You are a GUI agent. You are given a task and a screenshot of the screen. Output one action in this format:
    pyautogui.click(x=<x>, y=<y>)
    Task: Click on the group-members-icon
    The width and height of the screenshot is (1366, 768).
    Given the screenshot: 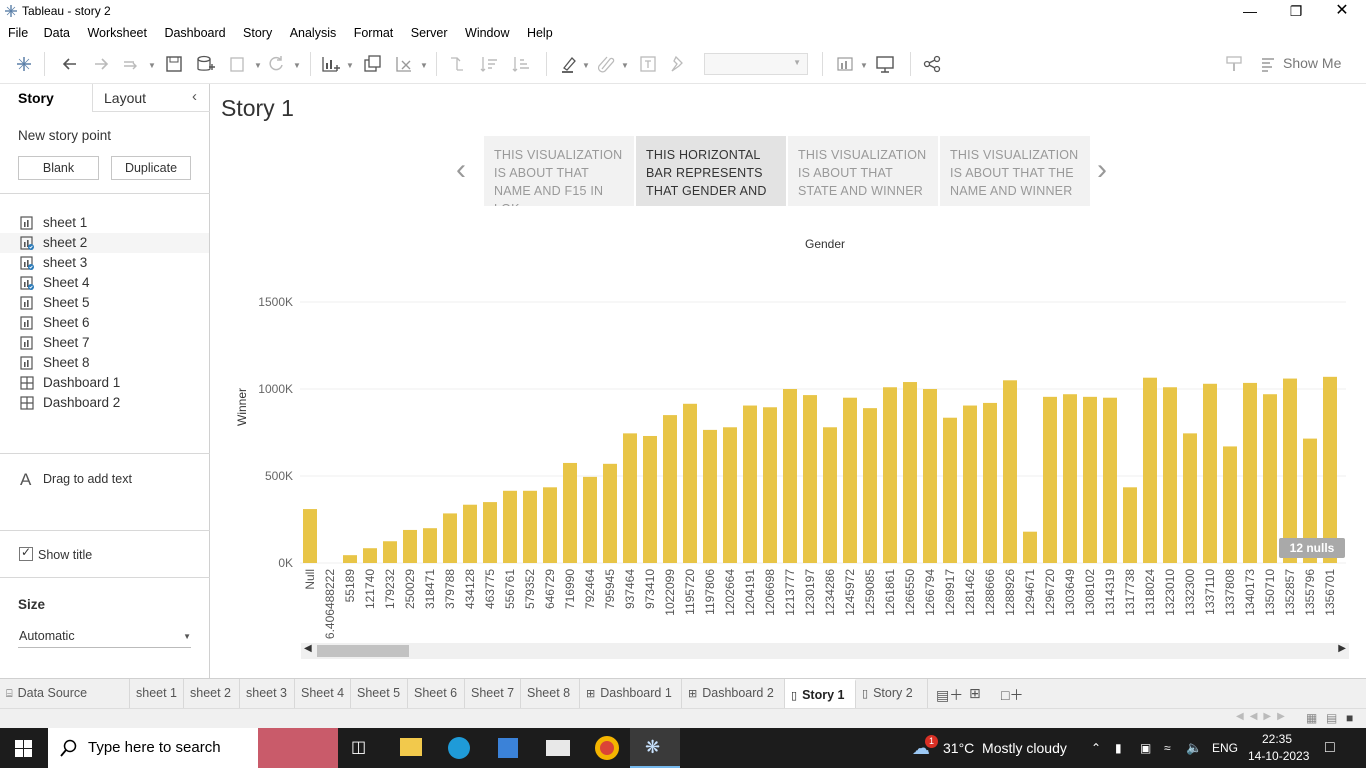 What is the action you would take?
    pyautogui.click(x=606, y=64)
    